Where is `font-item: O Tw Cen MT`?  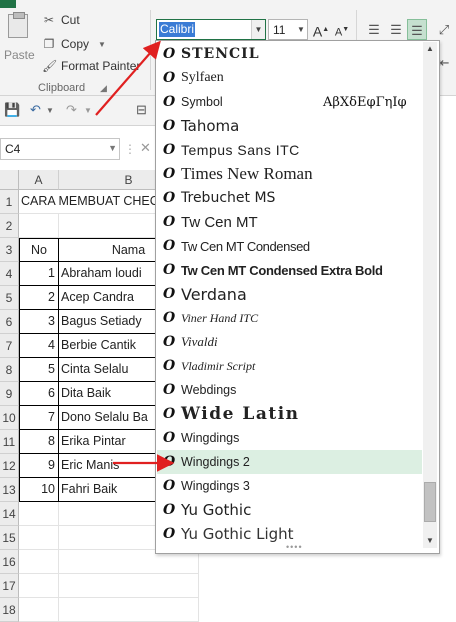
font-item: O Tw Cen MT is located at coordinates (289, 222).